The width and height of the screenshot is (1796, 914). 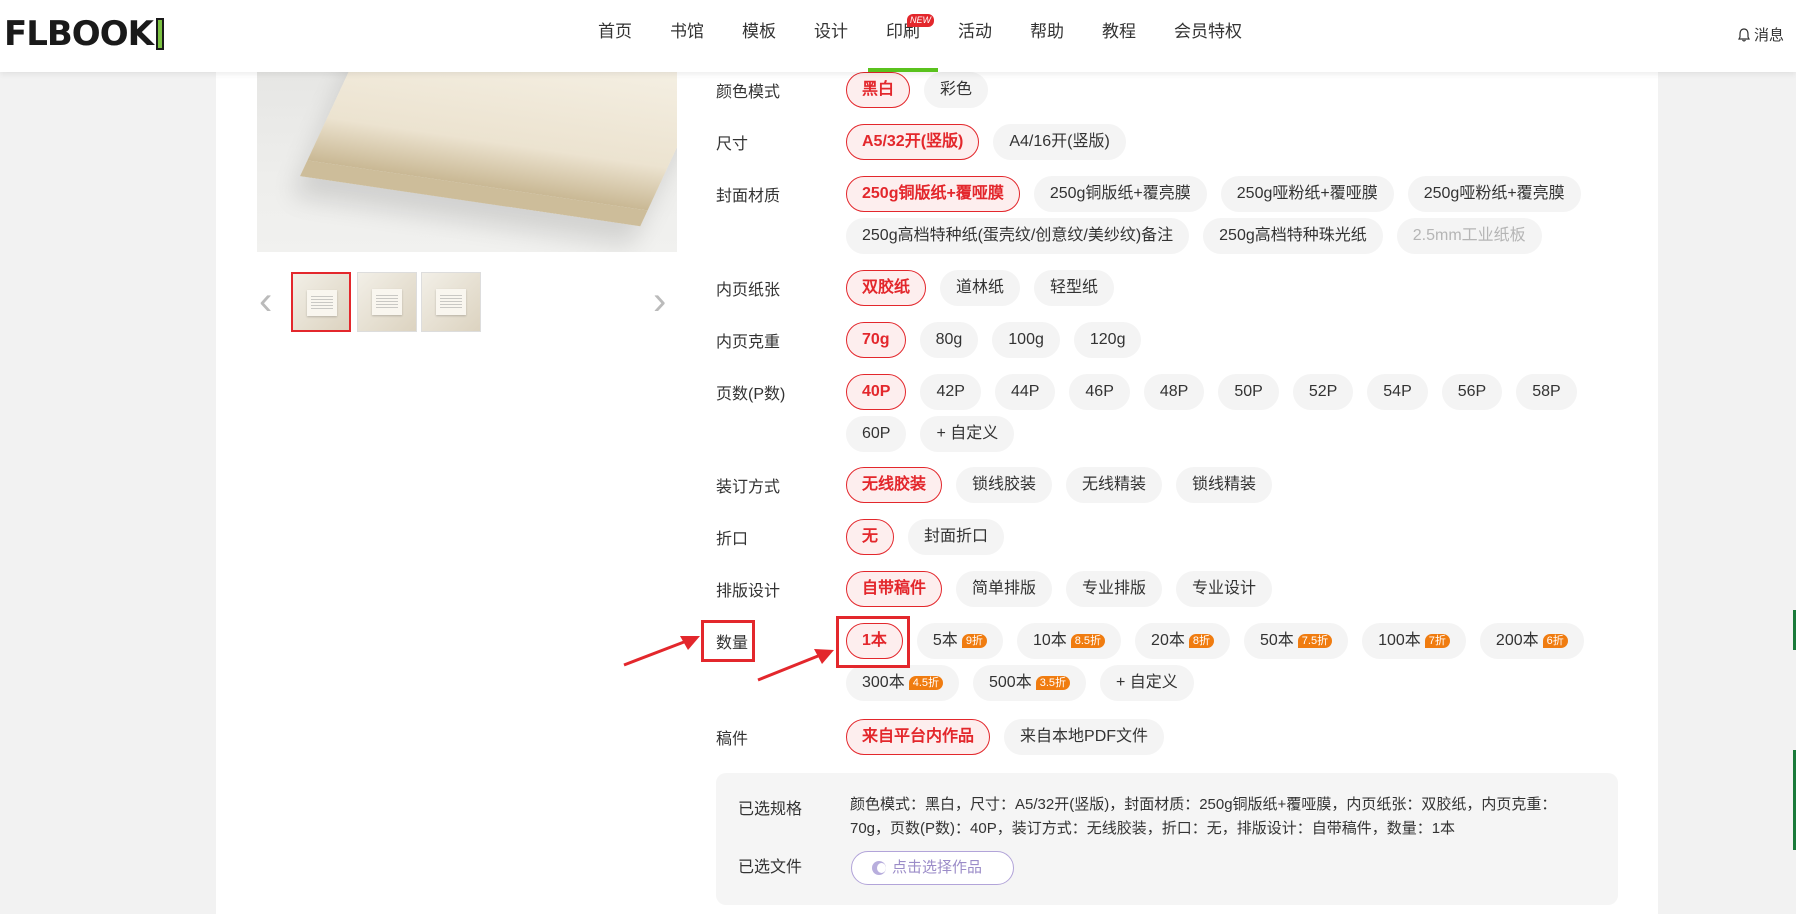 What do you see at coordinates (876, 434) in the screenshot?
I see `option-chip: 60P` at bounding box center [876, 434].